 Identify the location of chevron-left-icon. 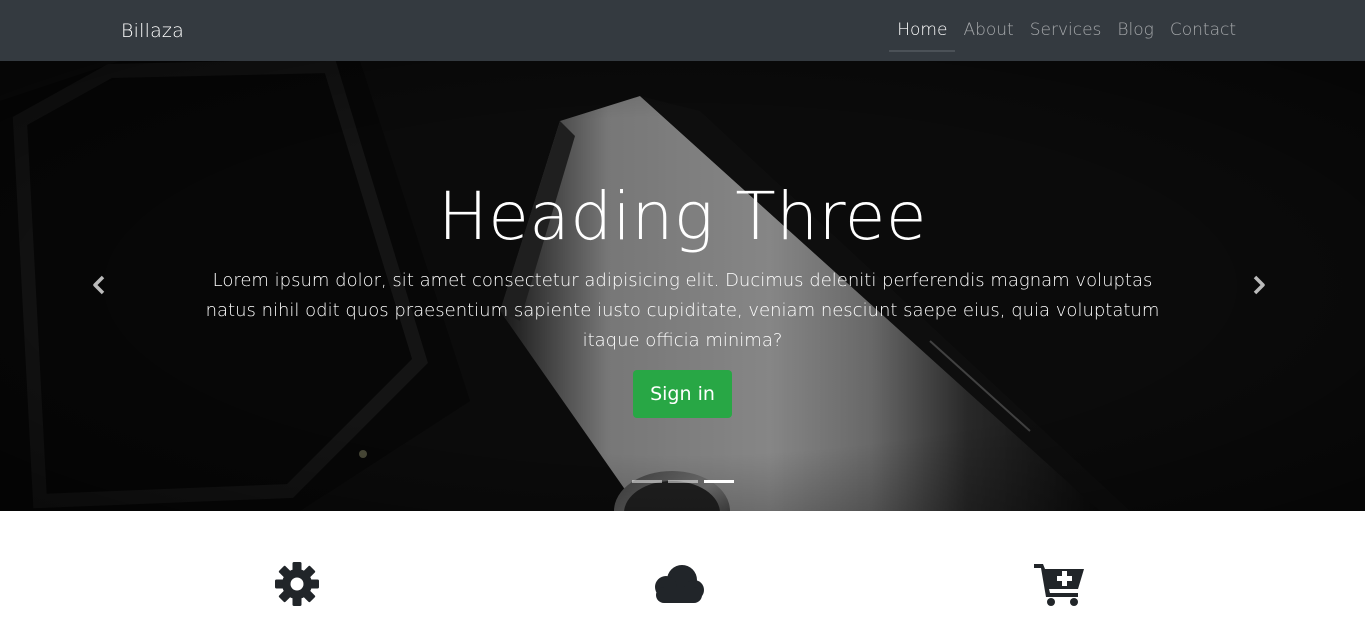
(99, 285).